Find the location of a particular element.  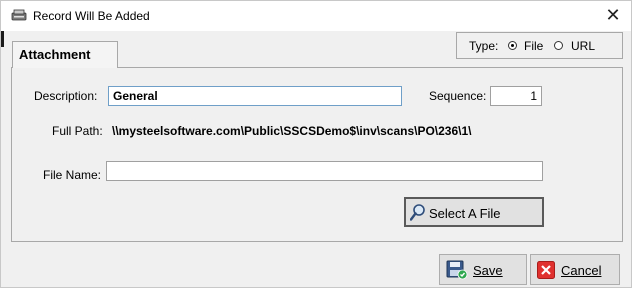

file-name-input is located at coordinates (324, 171).